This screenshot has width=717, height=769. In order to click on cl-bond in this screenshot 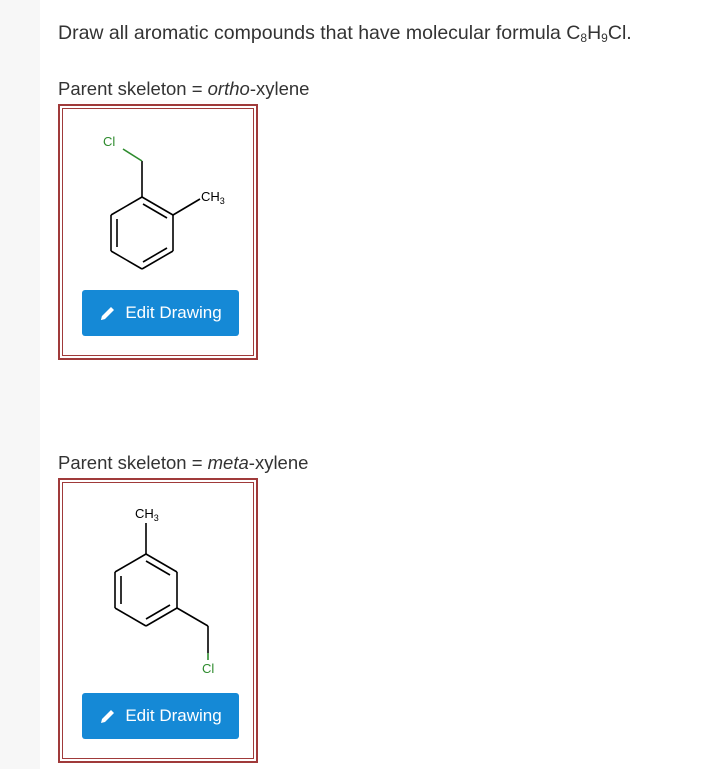, I will do `click(132, 155)`.